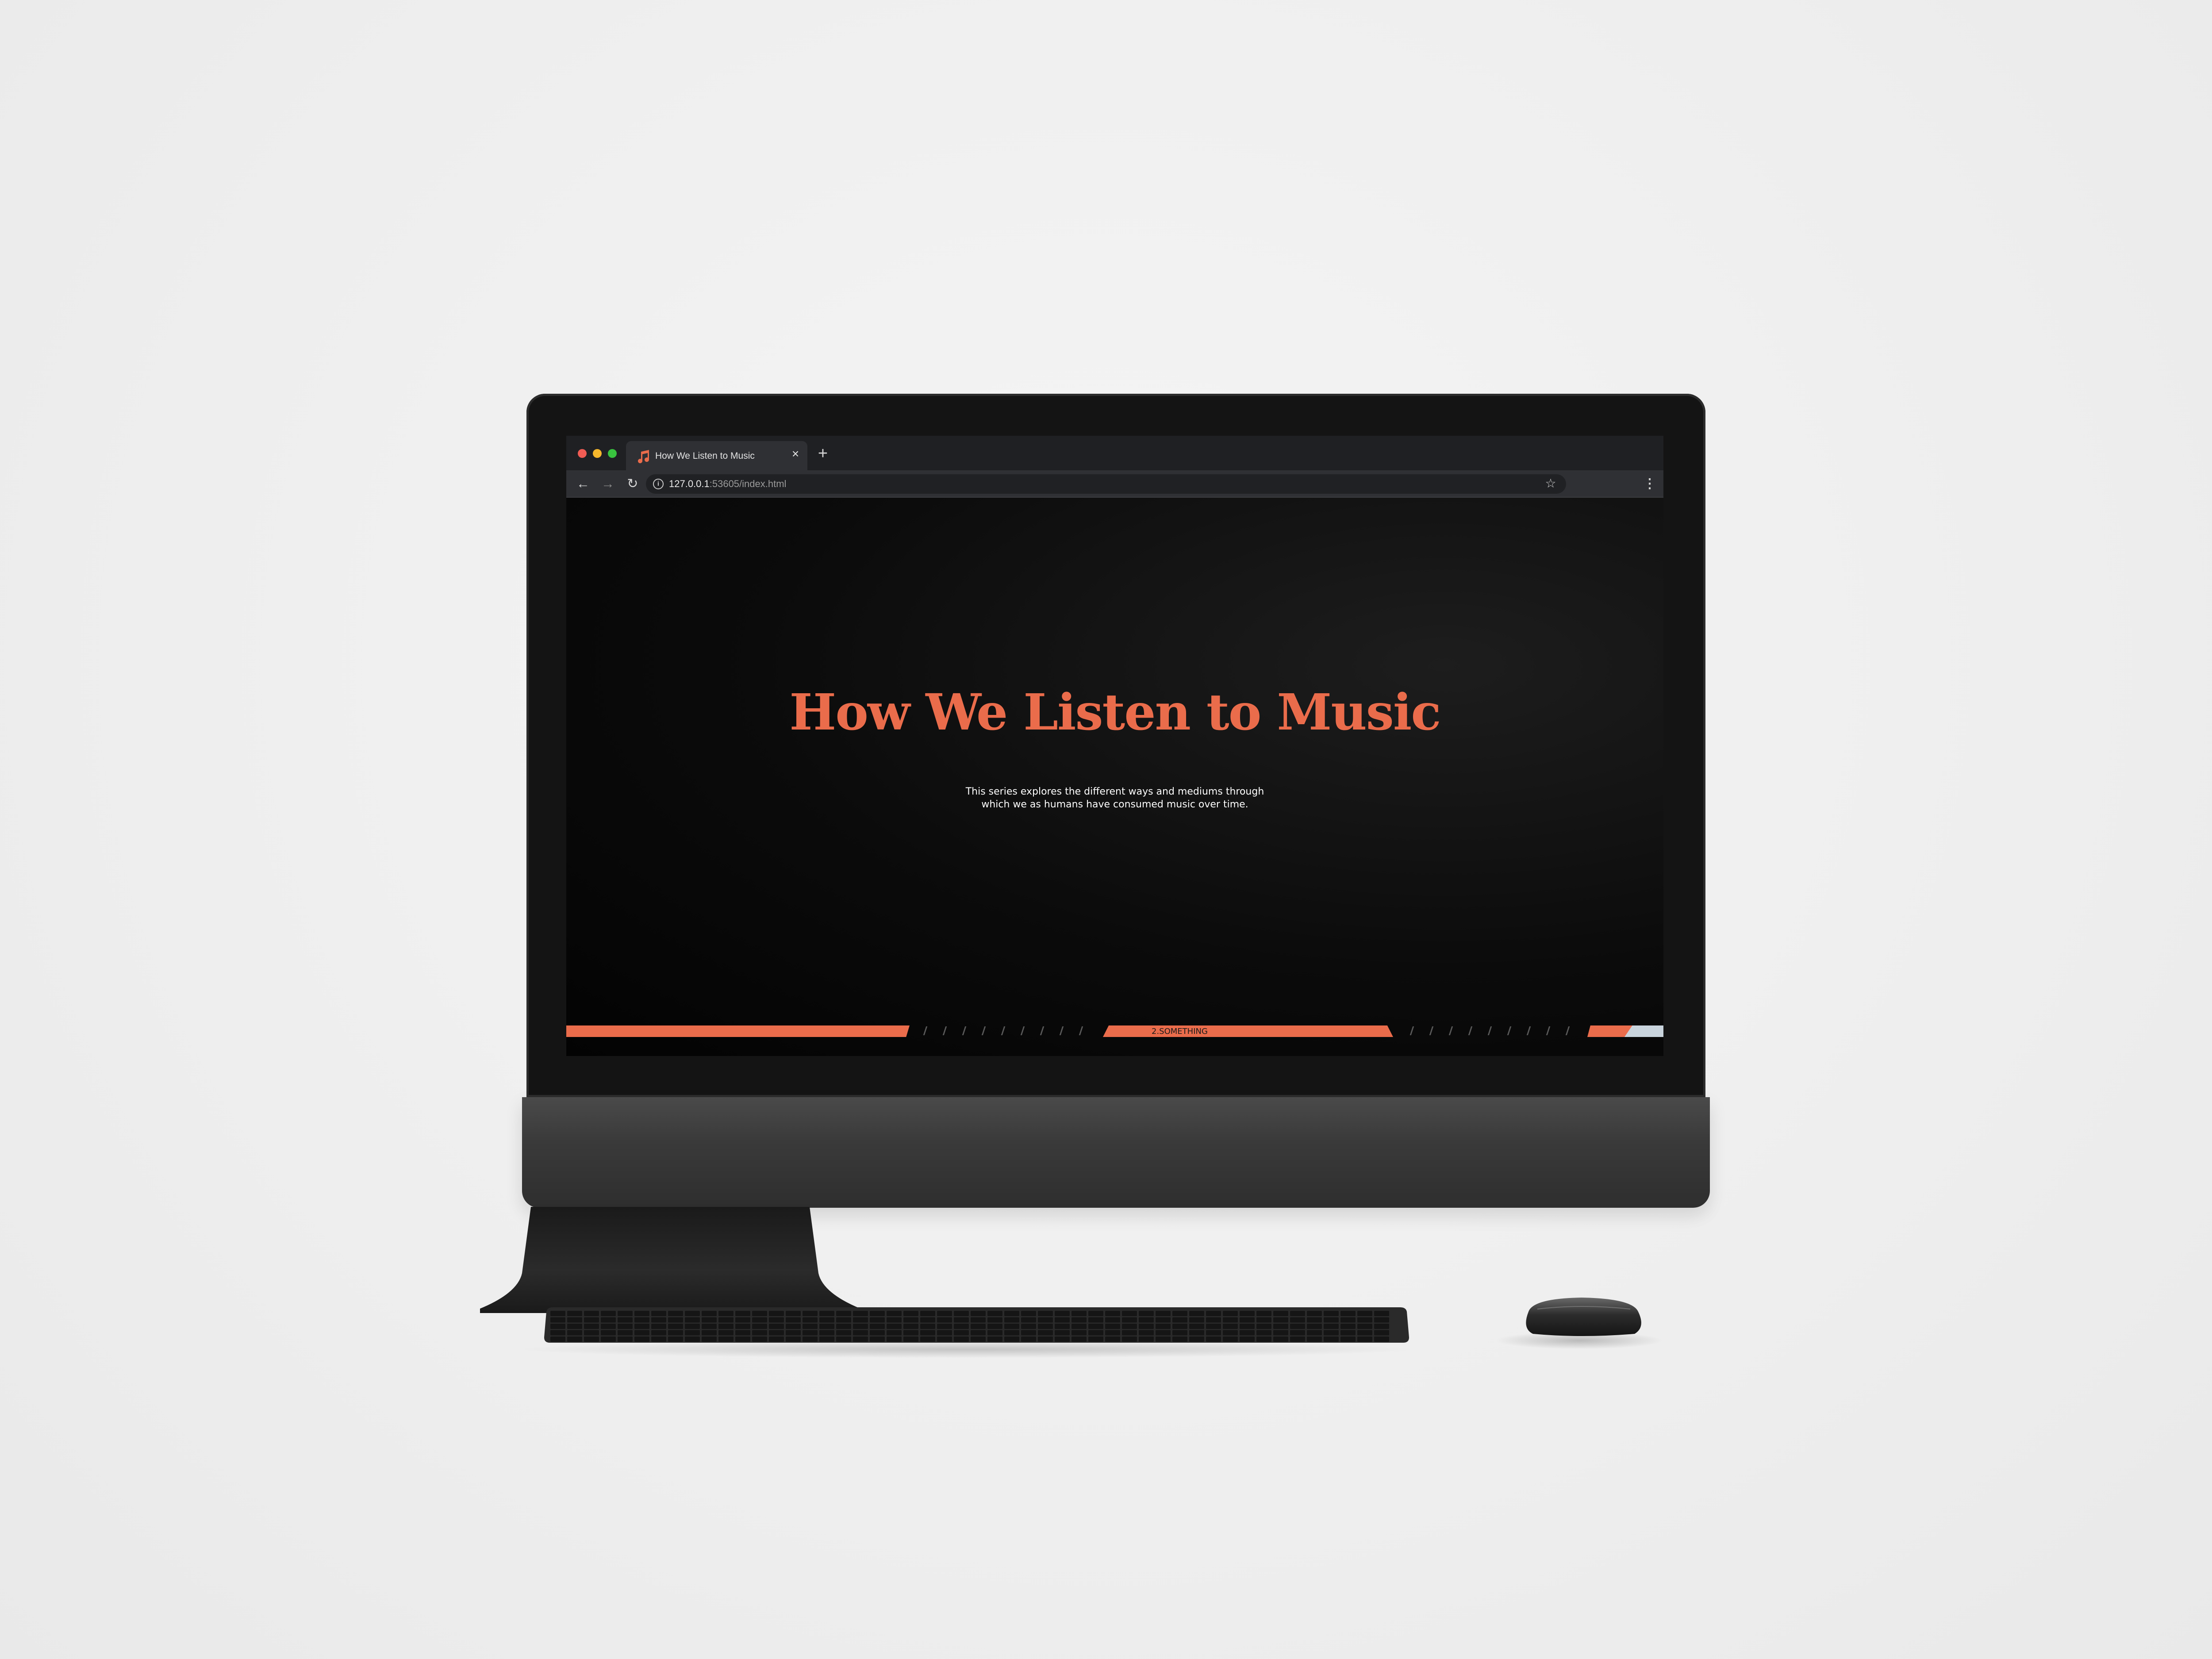 Image resolution: width=2212 pixels, height=1659 pixels. I want to click on url-text: 127.0.0.1:53605/index.html, so click(728, 484).